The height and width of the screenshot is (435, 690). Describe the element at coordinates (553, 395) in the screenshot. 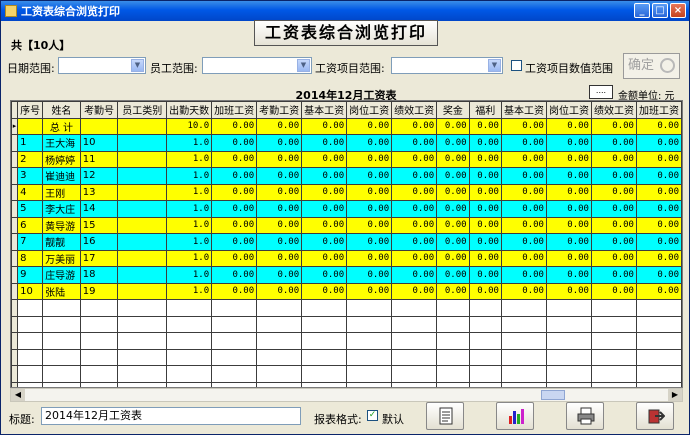

I see `scroll-thumb` at that location.